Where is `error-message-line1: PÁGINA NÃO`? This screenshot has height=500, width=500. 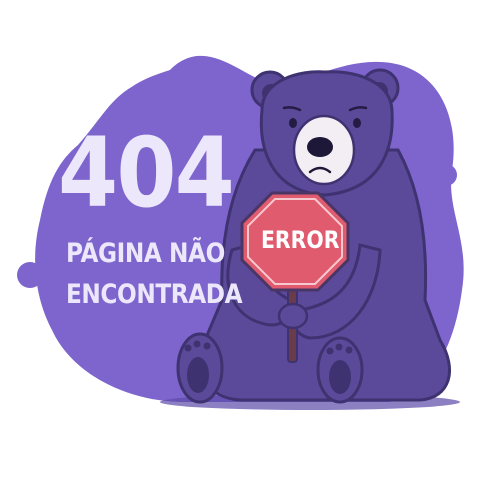
error-message-line1: PÁGINA NÃO is located at coordinates (145, 253).